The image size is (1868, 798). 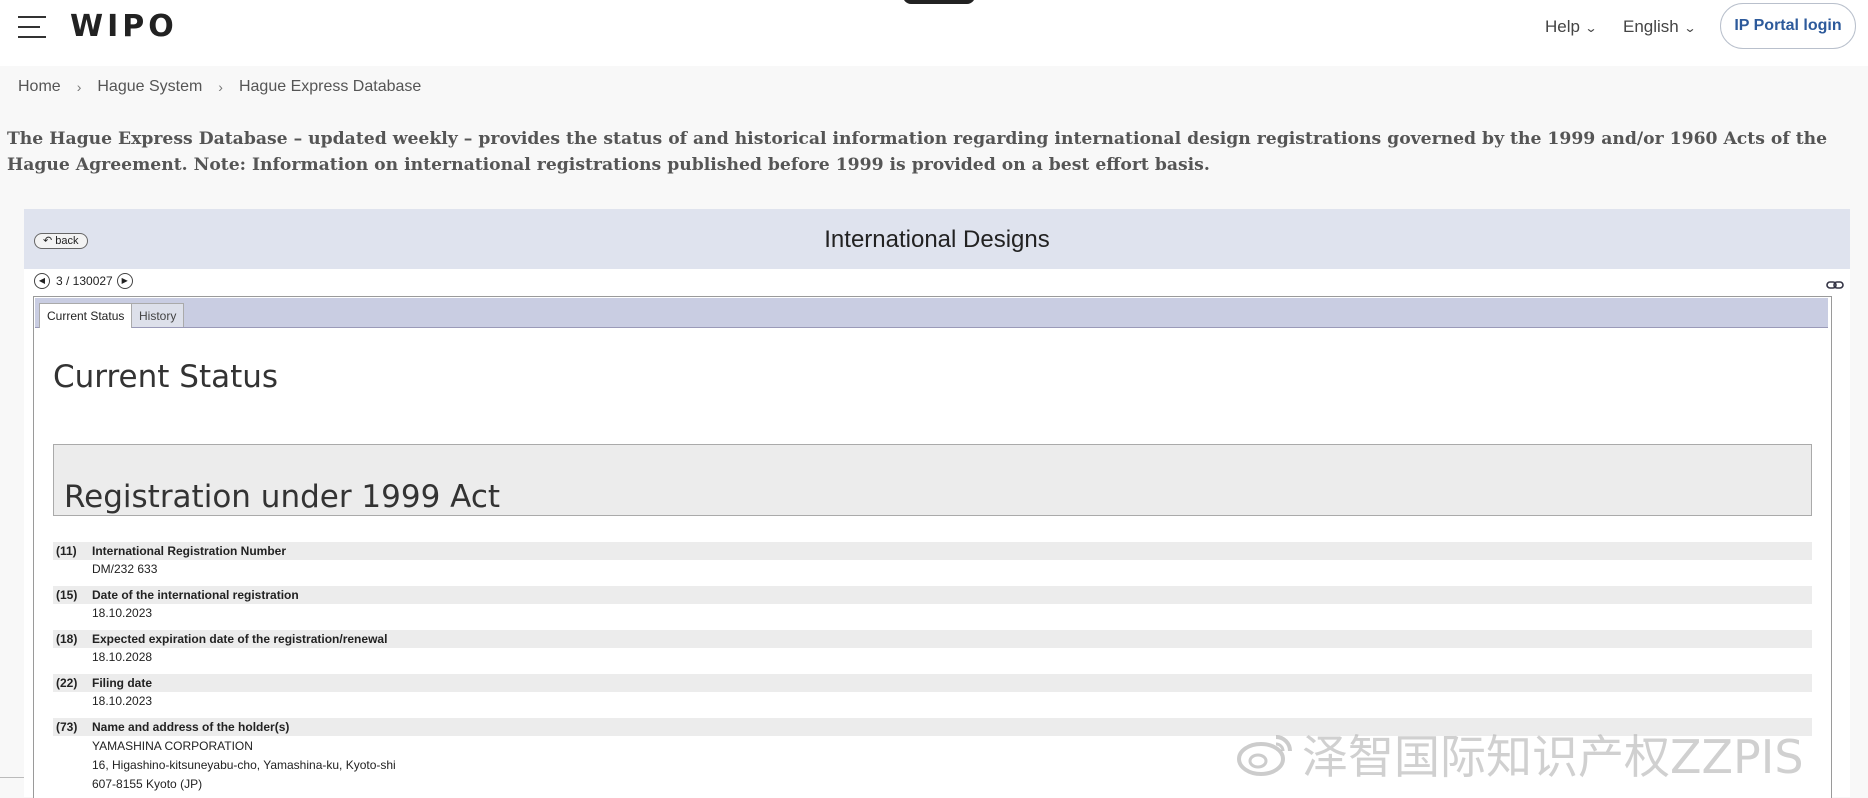 What do you see at coordinates (67, 727) in the screenshot?
I see `field-code: (73)` at bounding box center [67, 727].